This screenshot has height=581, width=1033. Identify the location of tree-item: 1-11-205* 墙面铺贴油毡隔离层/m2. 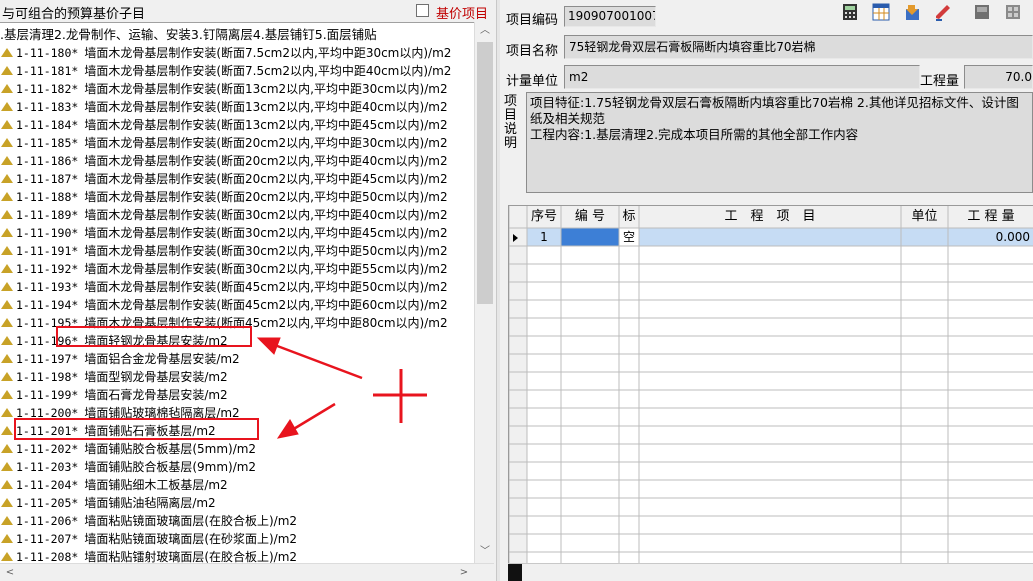
(237, 503).